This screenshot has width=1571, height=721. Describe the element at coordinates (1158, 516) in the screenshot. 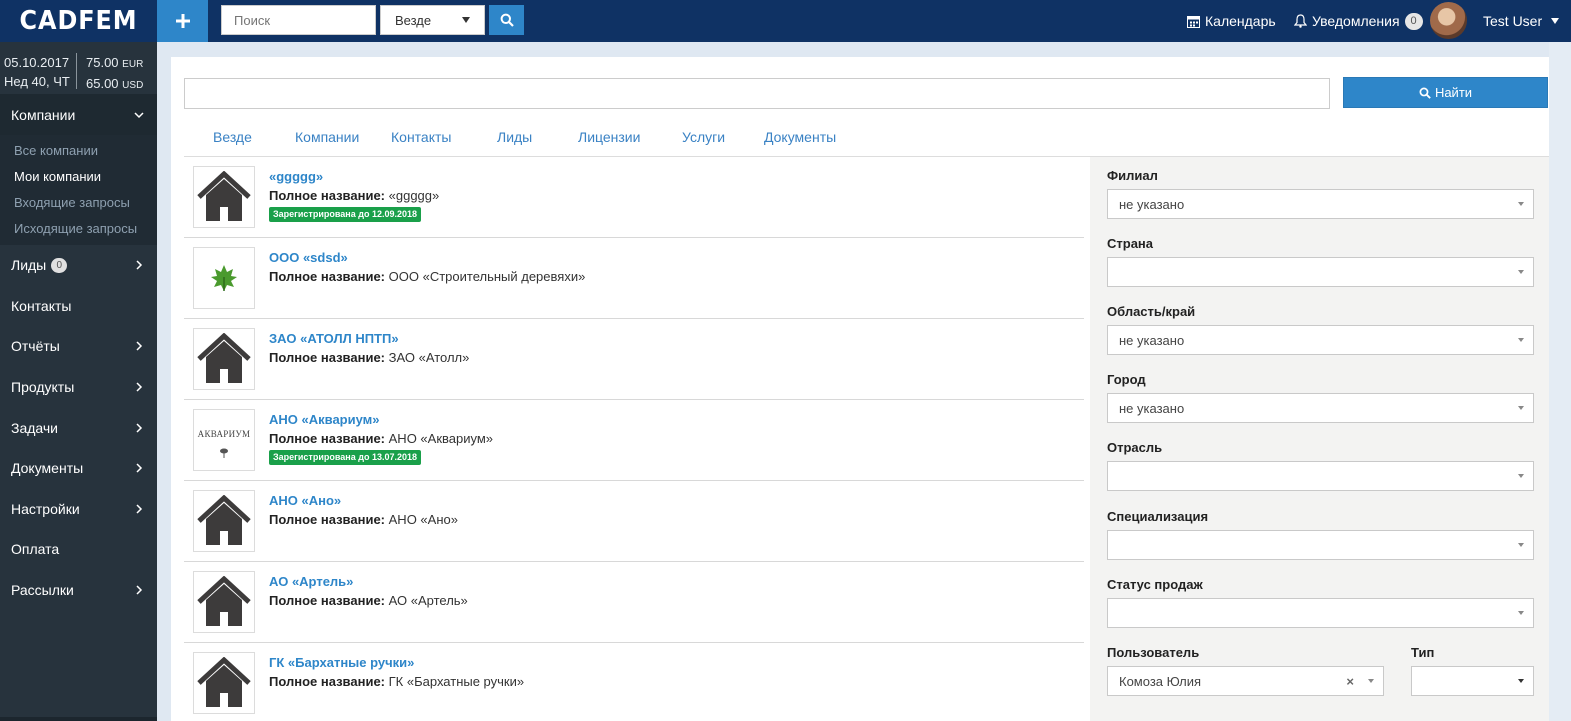

I see `filter-label-specialization: Специализация` at that location.